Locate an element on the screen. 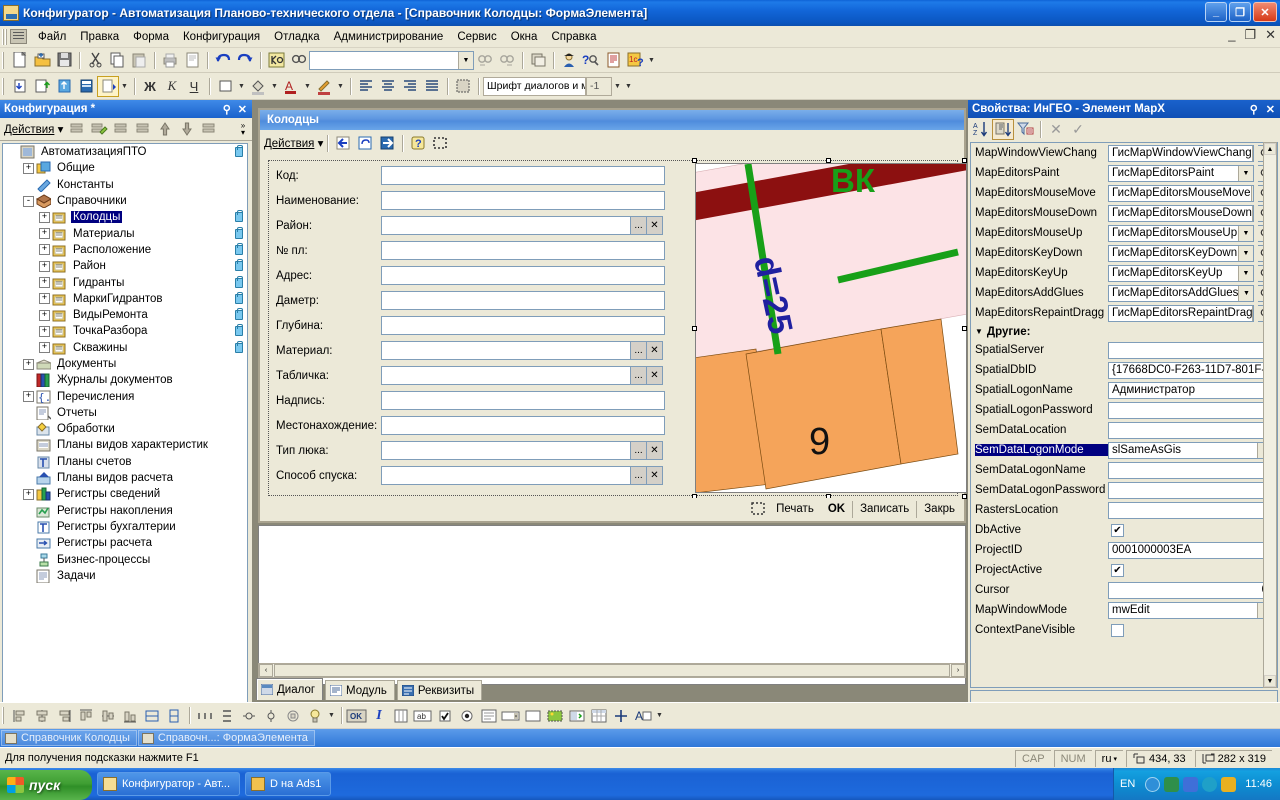 The width and height of the screenshot is (1280, 800). ok-button-icon: OK is located at coordinates (357, 715).